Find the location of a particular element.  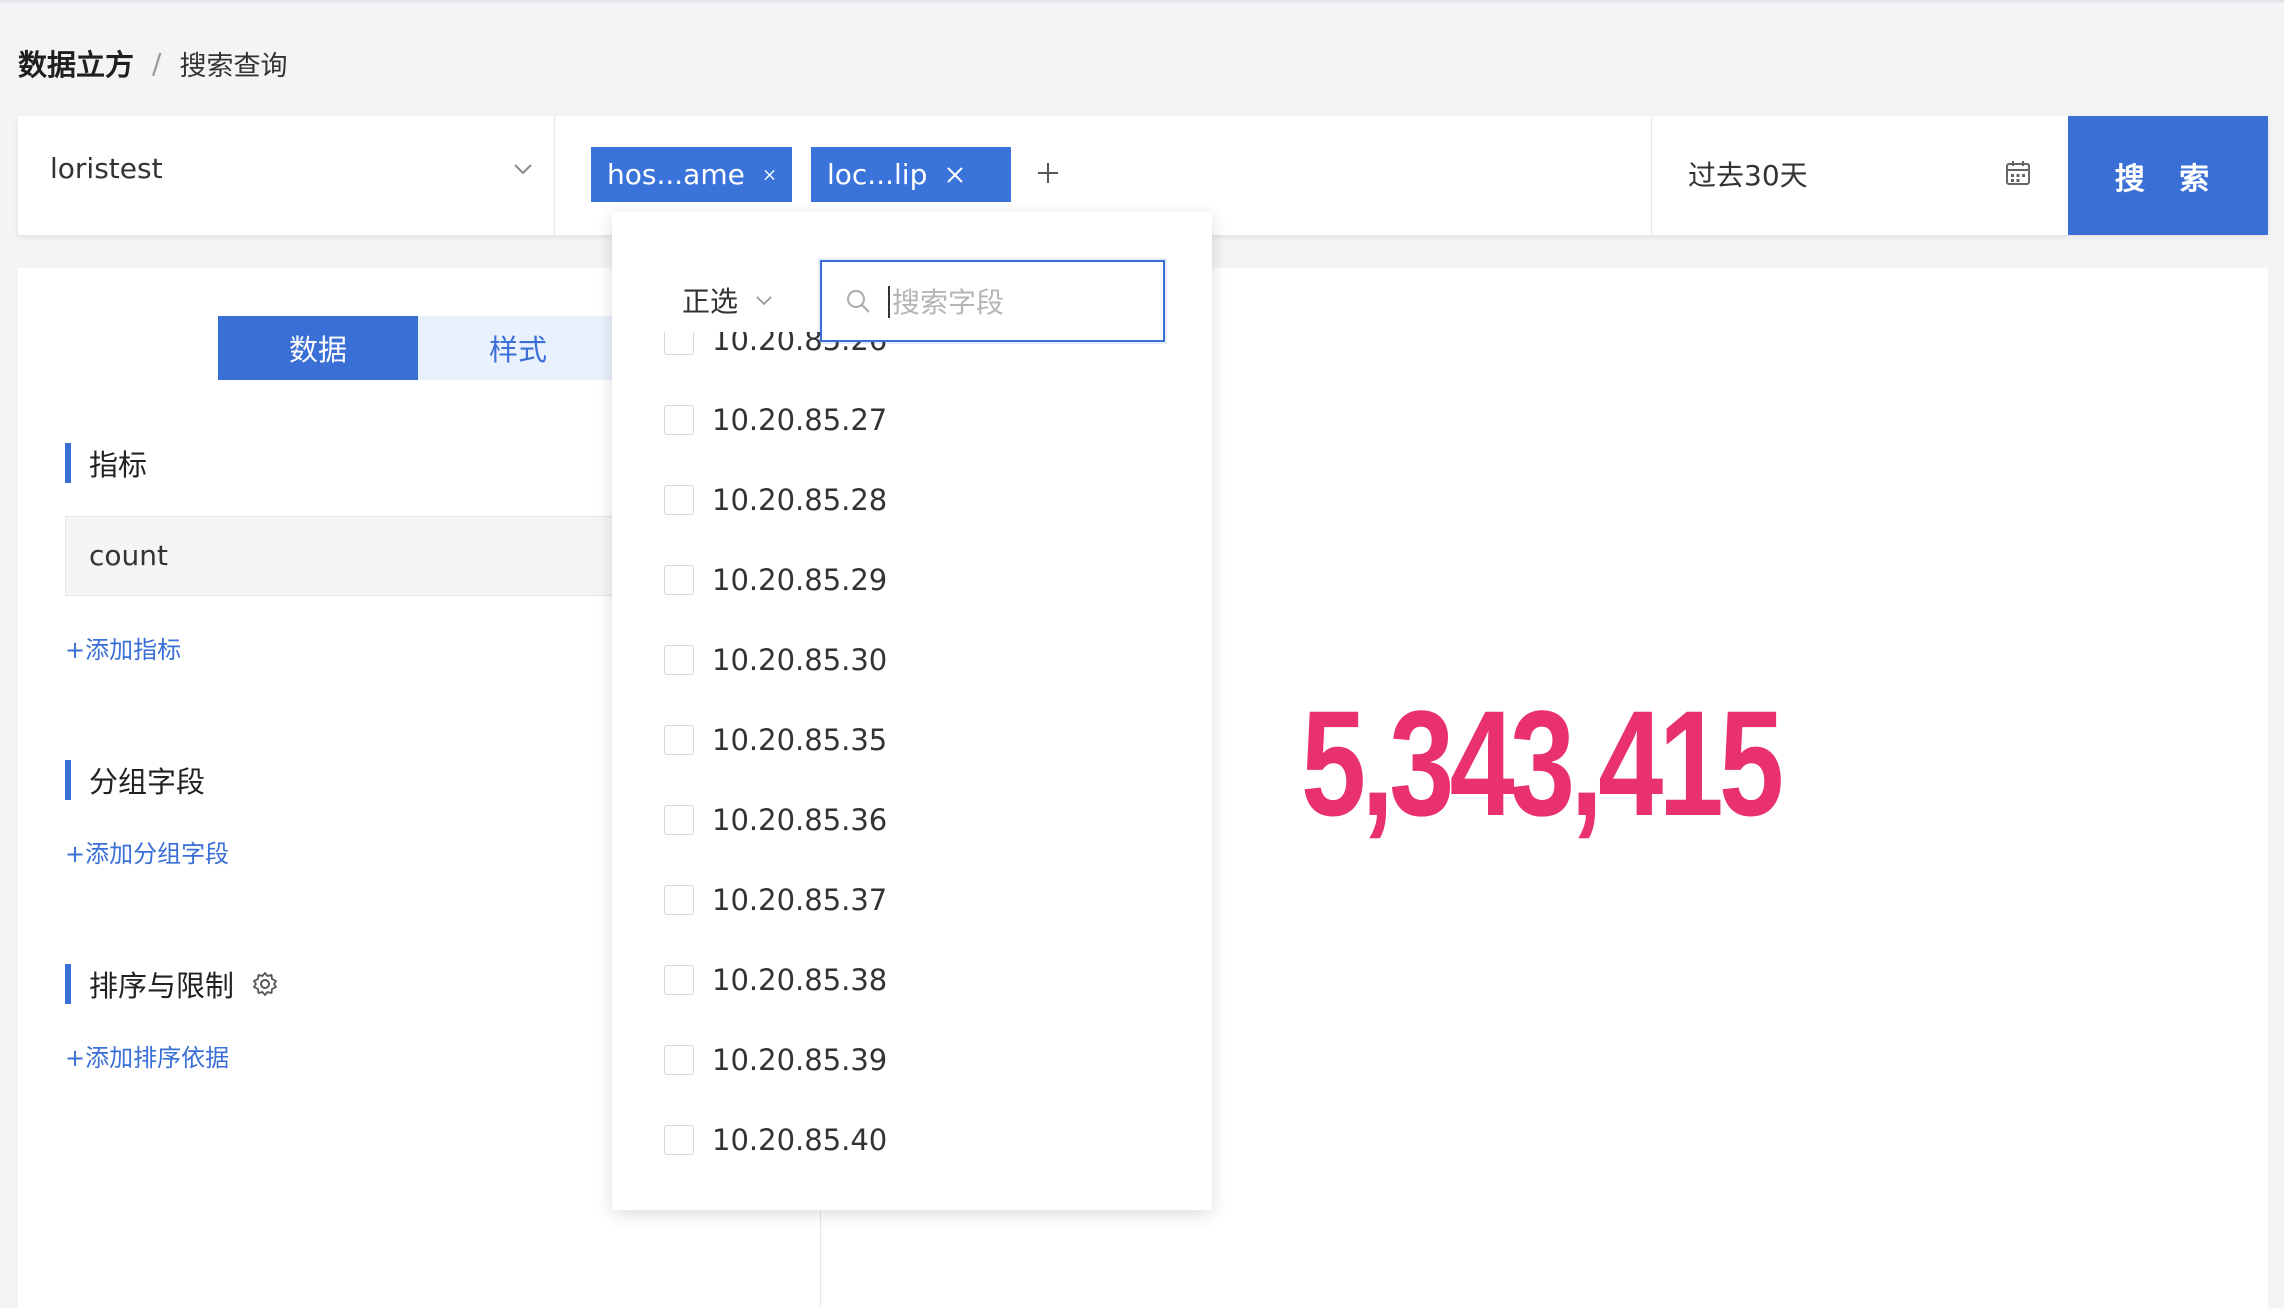

option-item: 10.20.85.39 is located at coordinates (775, 1060).